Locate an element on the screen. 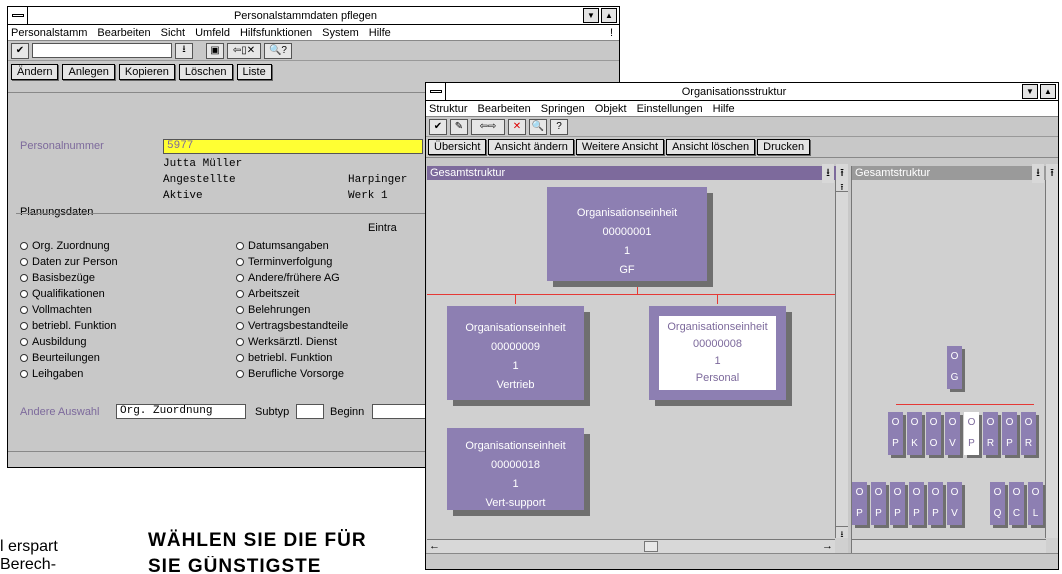 The width and height of the screenshot is (1062, 574). radio-arbeitszeit: Arbeitszeit is located at coordinates (267, 294).